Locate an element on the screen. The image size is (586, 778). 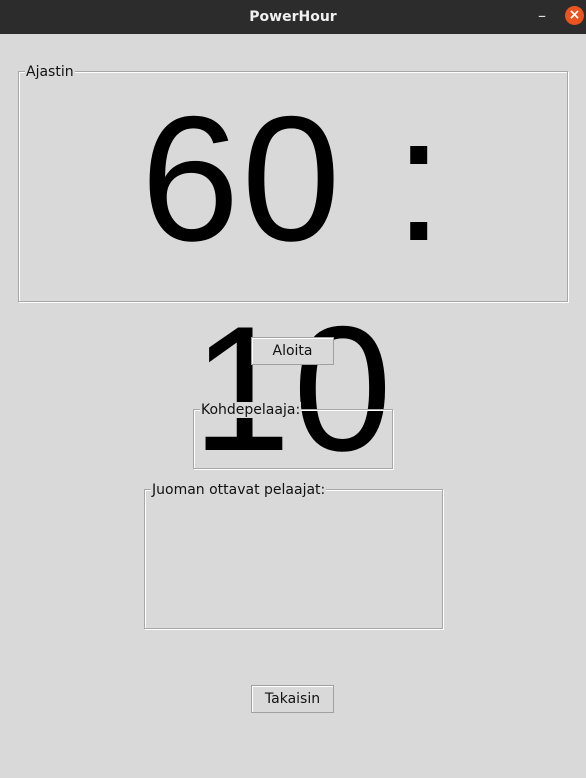
drinking-players-label: Juoman ottavat pelaajat: is located at coordinates (239, 490).